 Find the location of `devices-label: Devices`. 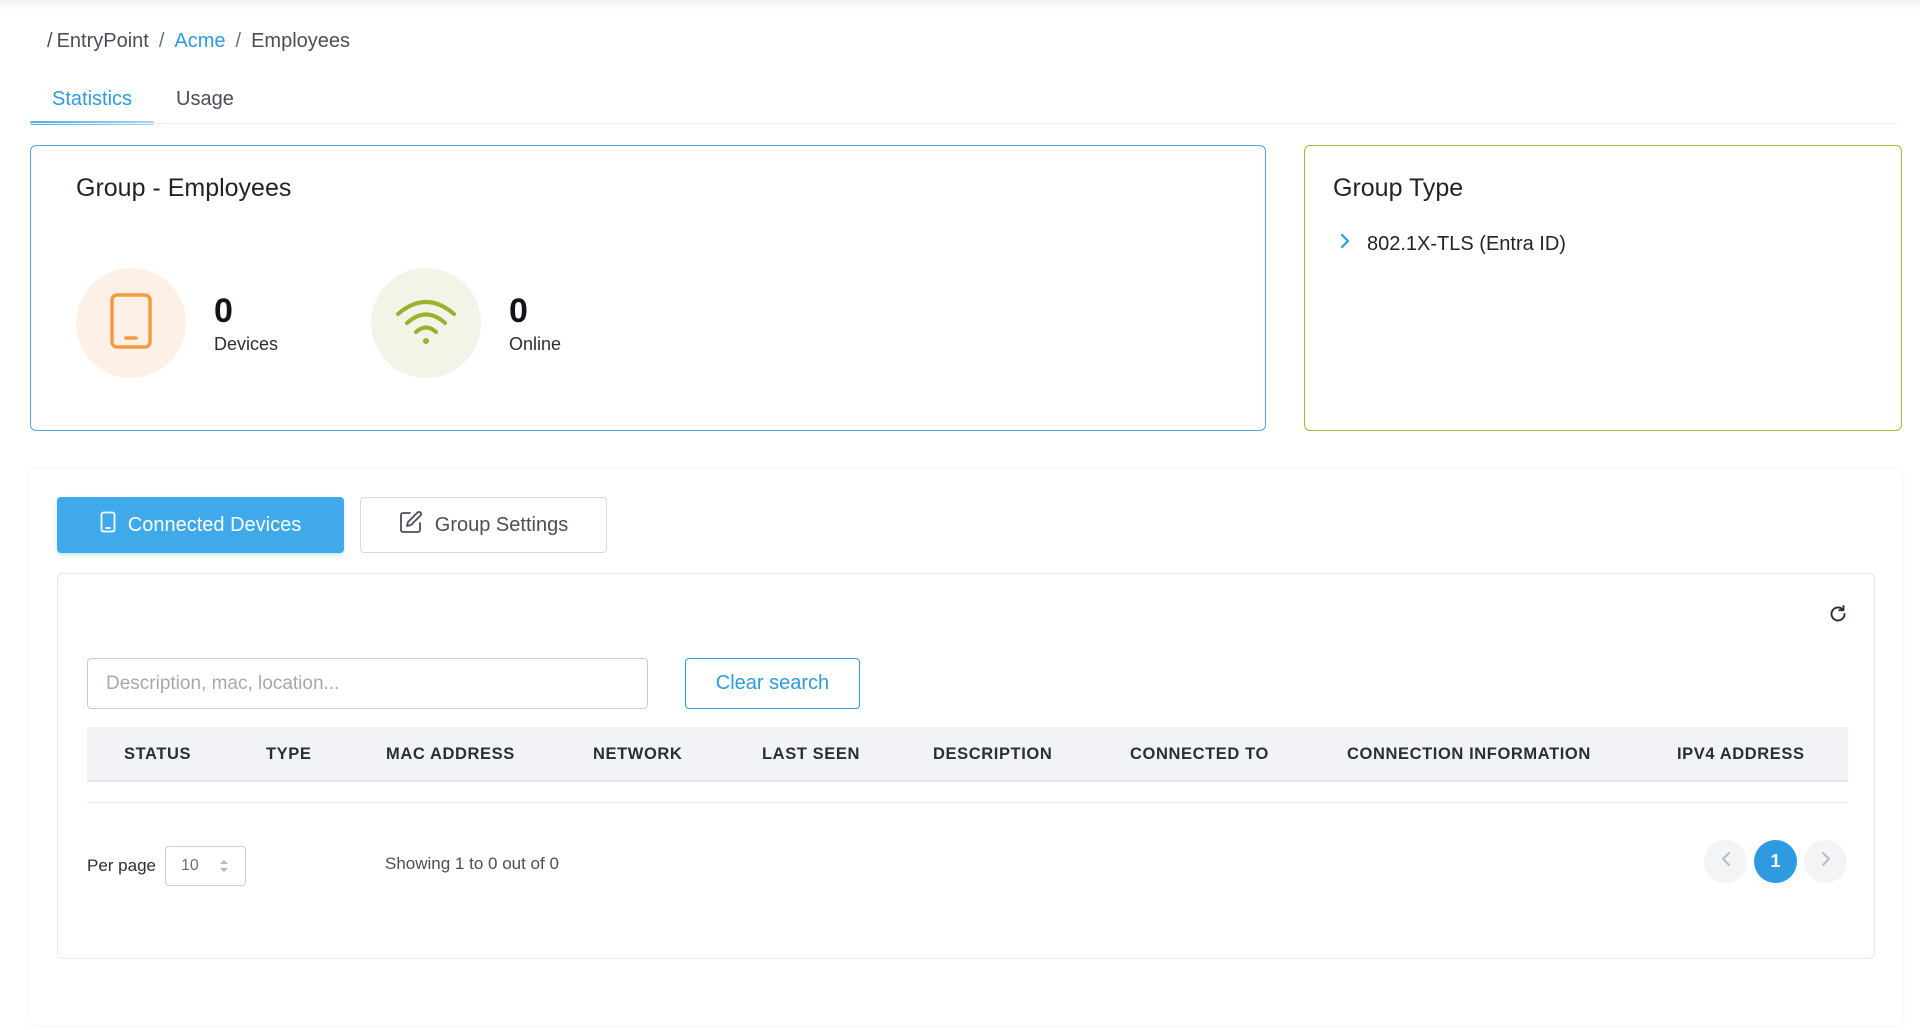

devices-label: Devices is located at coordinates (246, 343).